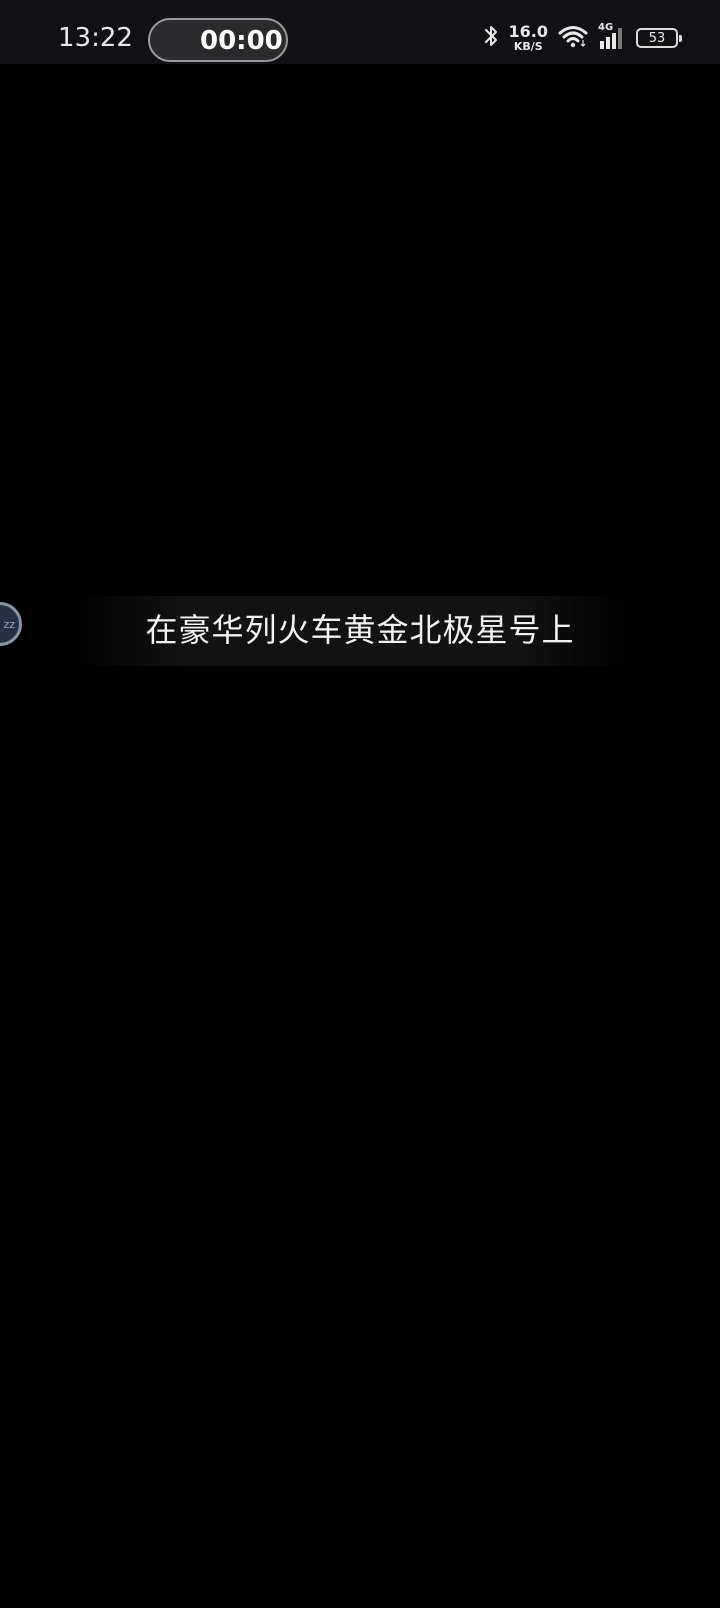 This screenshot has width=720, height=1608. I want to click on status-bar: 13:22 00:00 16.0 KB/S 4G 53, so click(360, 32).